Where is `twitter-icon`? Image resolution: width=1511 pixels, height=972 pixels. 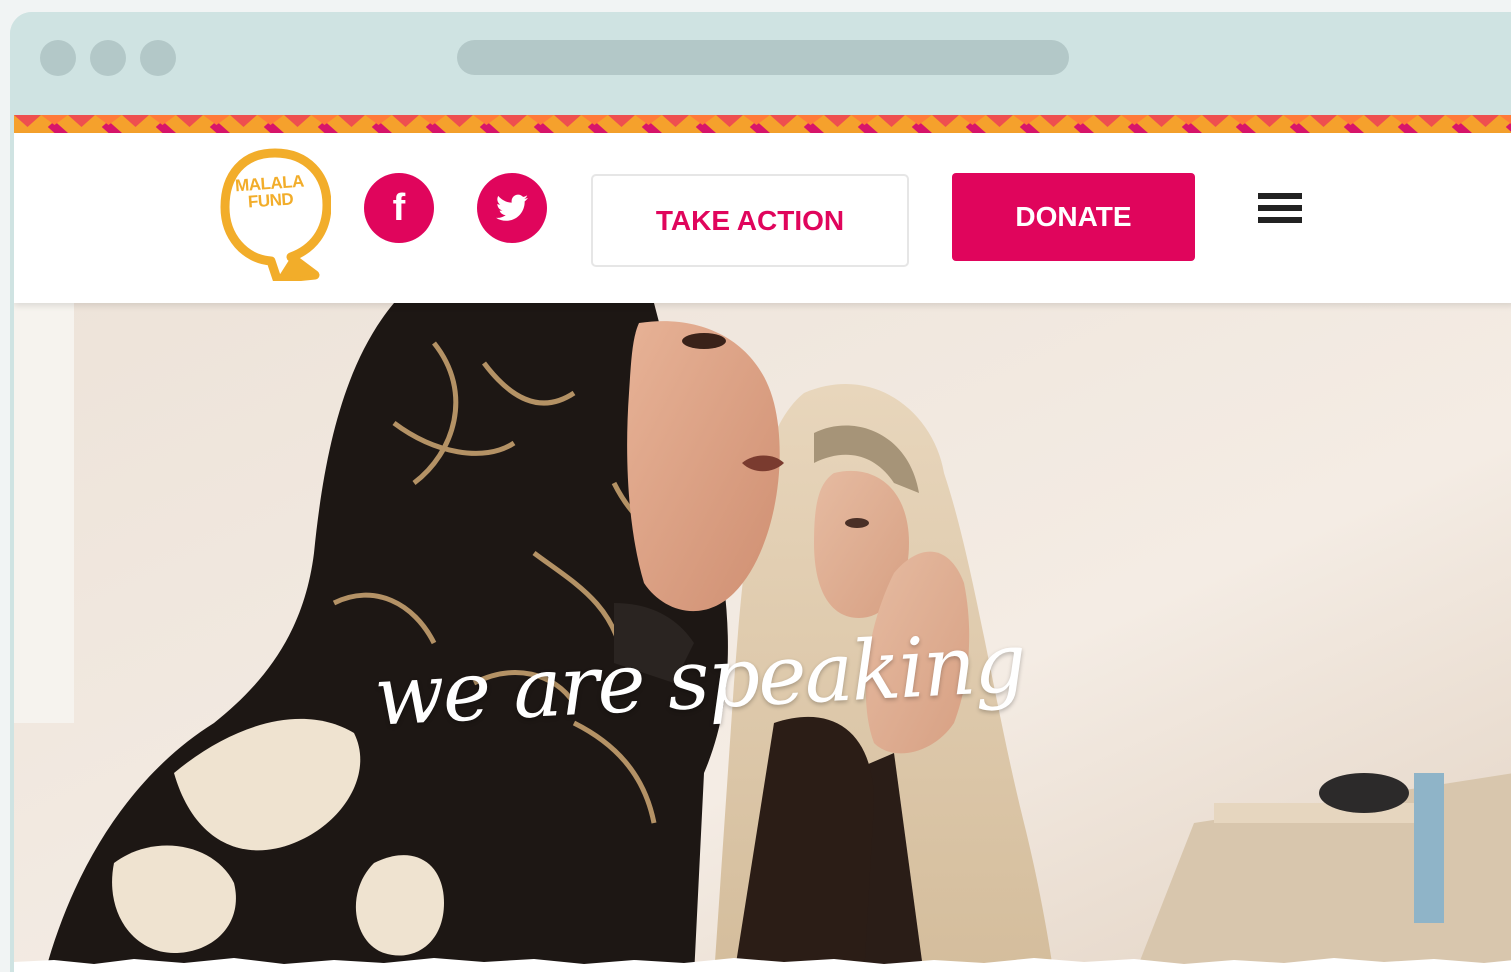 twitter-icon is located at coordinates (512, 207).